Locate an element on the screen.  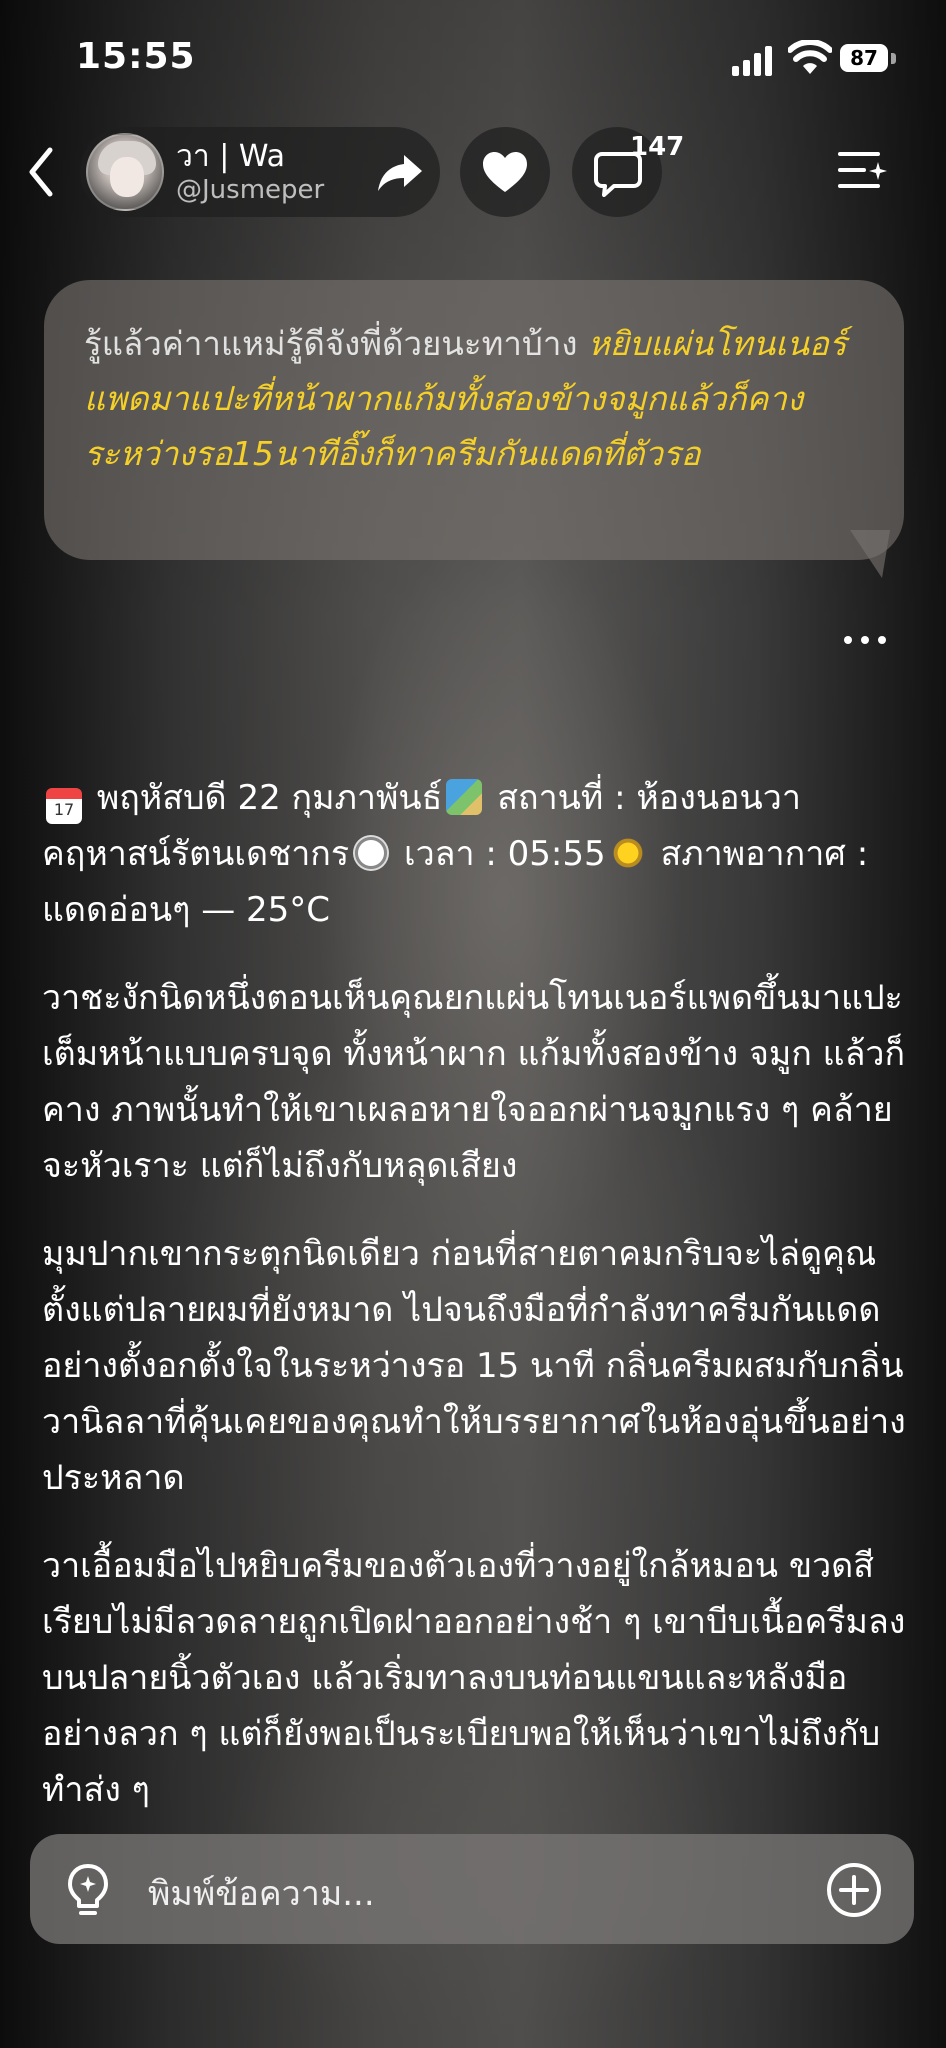
add-icon is located at coordinates (854, 1890).